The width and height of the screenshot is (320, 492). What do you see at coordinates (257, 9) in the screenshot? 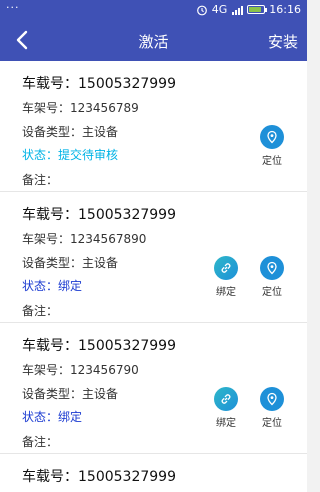
I see `battery-icon` at bounding box center [257, 9].